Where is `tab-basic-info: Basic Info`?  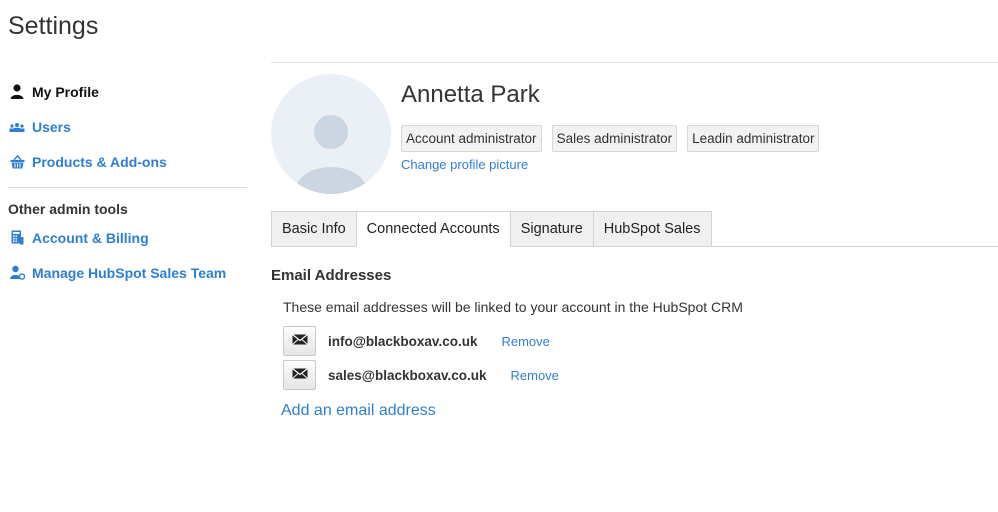 tab-basic-info: Basic Info is located at coordinates (313, 229).